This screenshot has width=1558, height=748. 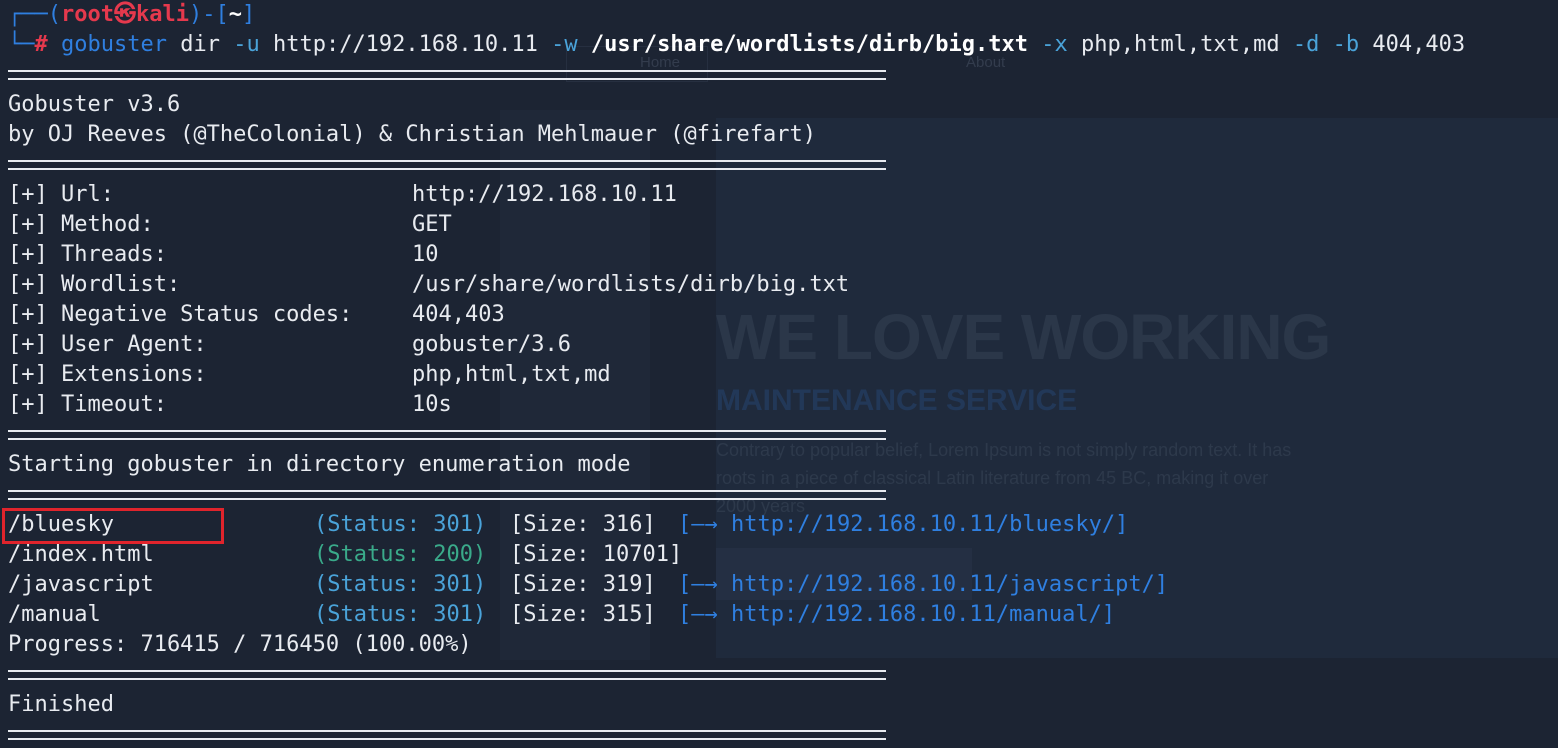 What do you see at coordinates (87, 404) in the screenshot?
I see `config-label: [+] Timeout:` at bounding box center [87, 404].